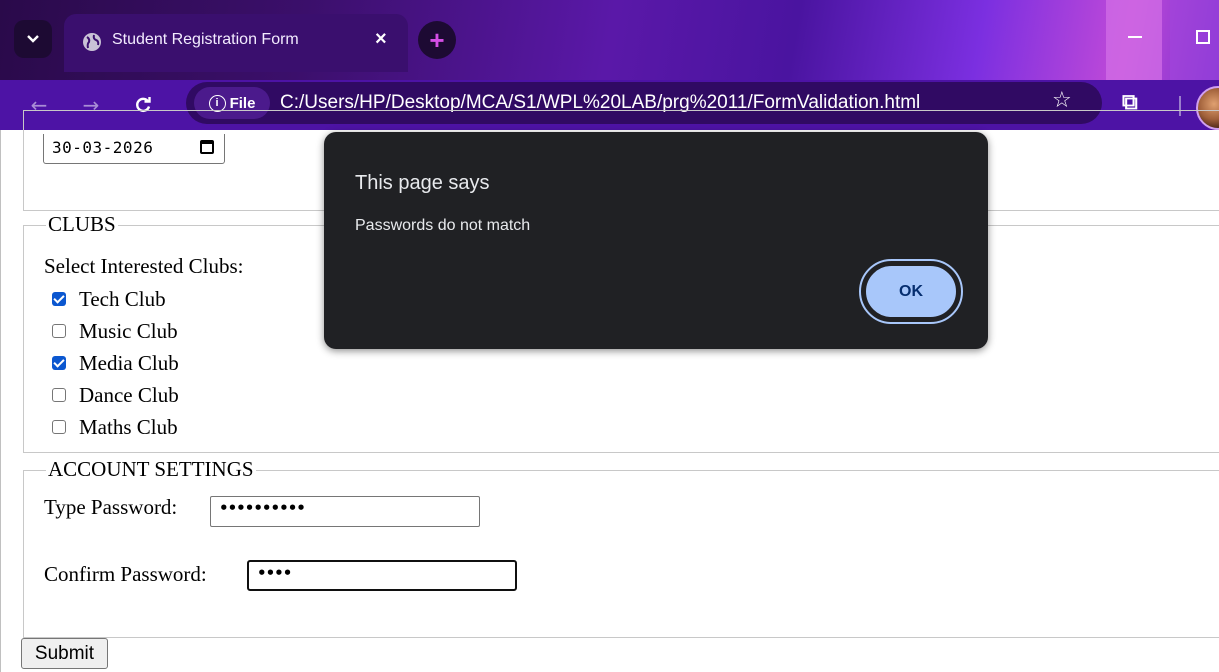 This screenshot has height=672, width=1219. I want to click on new-tab-button: +, so click(437, 40).